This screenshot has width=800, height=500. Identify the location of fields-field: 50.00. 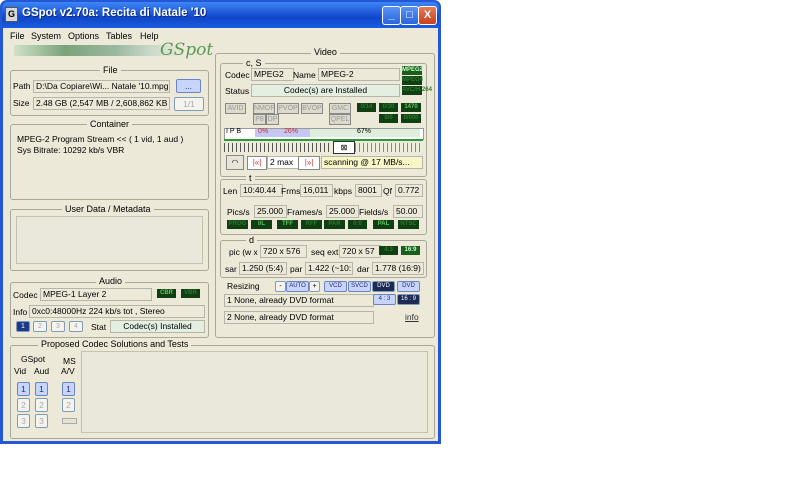
(408, 211).